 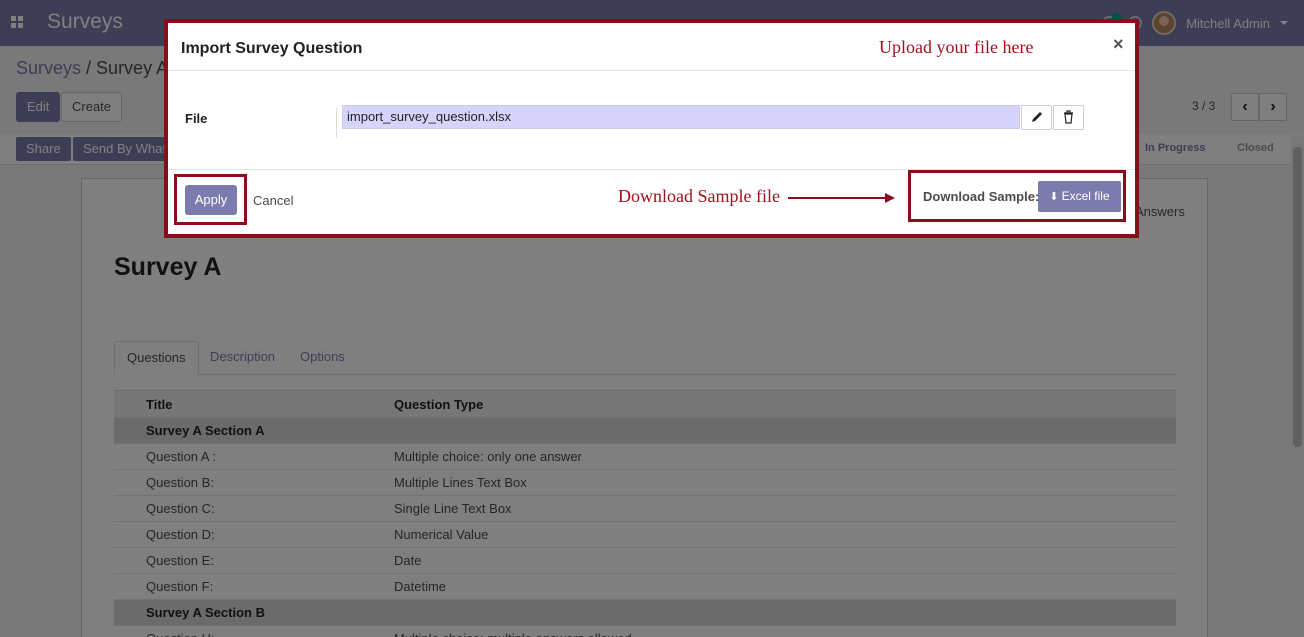 What do you see at coordinates (1054, 197) in the screenshot?
I see `download-icon: ⬇` at bounding box center [1054, 197].